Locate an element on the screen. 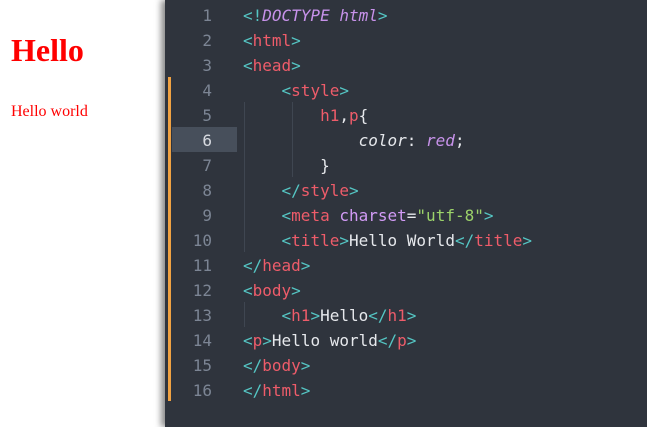 This screenshot has height=427, width=647. line-number: 11 is located at coordinates (202, 265).